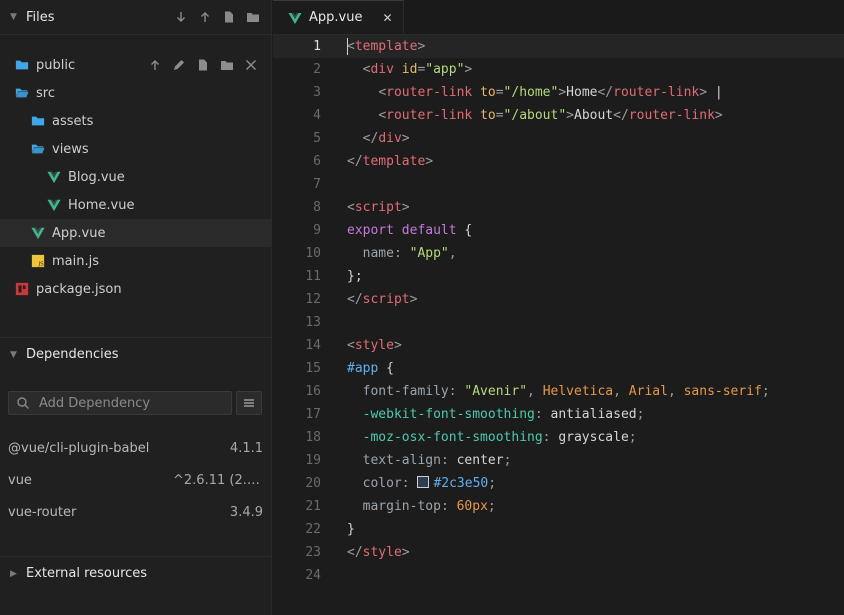  I want to click on code-token: font-family, so click(405, 391).